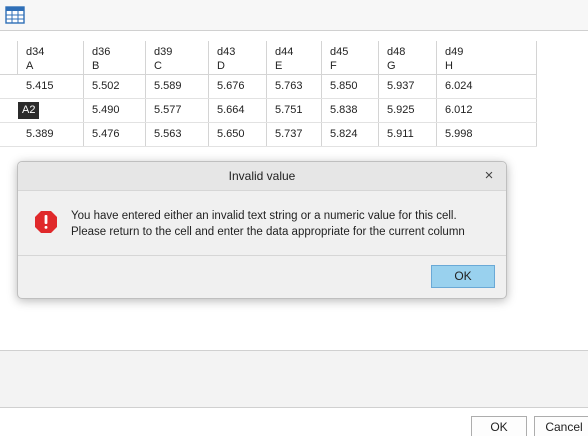 This screenshot has width=588, height=436. Describe the element at coordinates (561, 426) in the screenshot. I see `cancel-button: Cancel` at that location.